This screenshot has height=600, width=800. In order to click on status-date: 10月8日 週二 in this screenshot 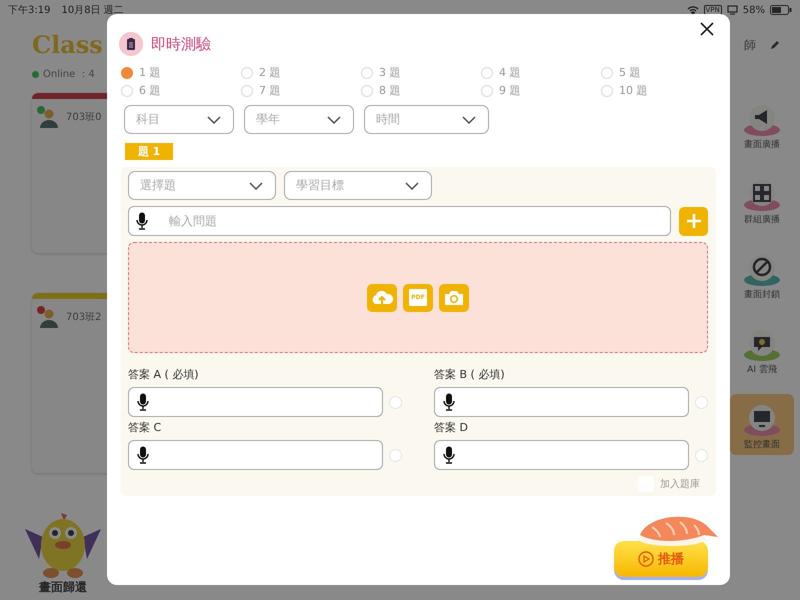, I will do `click(92, 10)`.